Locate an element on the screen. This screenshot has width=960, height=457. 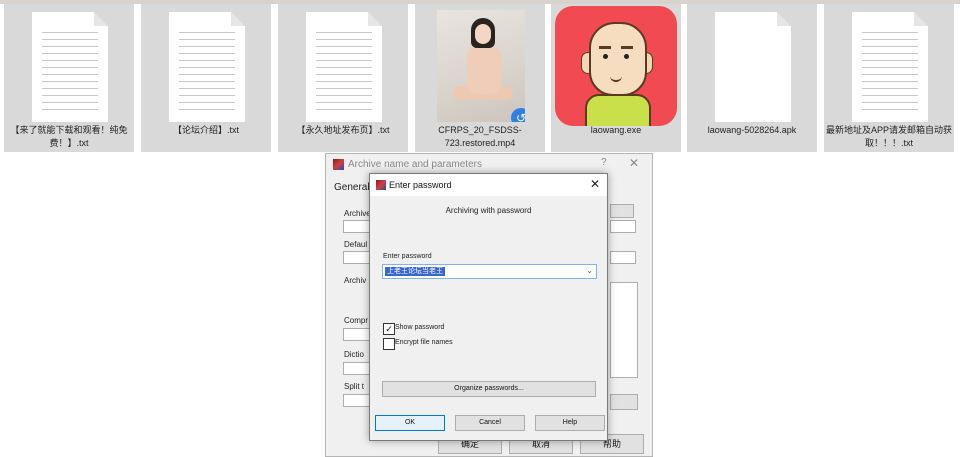
restore-icon: ↺ is located at coordinates (518, 115).